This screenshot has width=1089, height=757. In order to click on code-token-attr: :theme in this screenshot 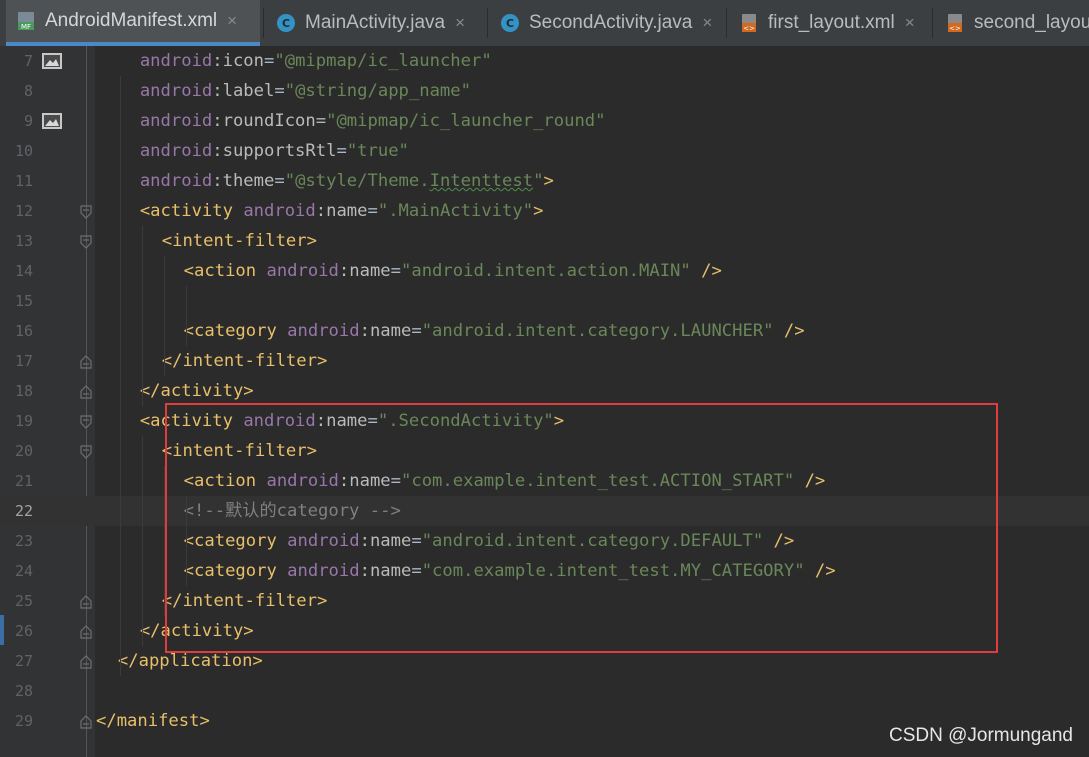, I will do `click(243, 181)`.